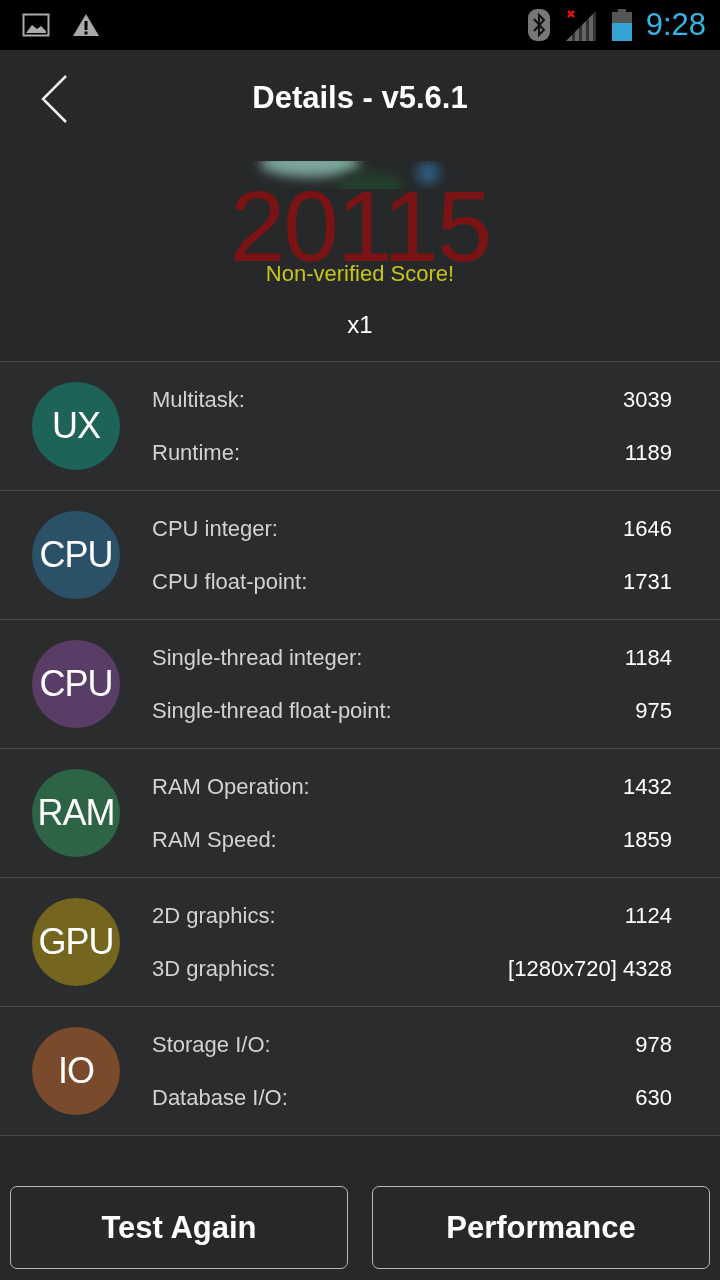 The height and width of the screenshot is (1280, 720). I want to click on test-again-button: Test Again, so click(179, 1227).